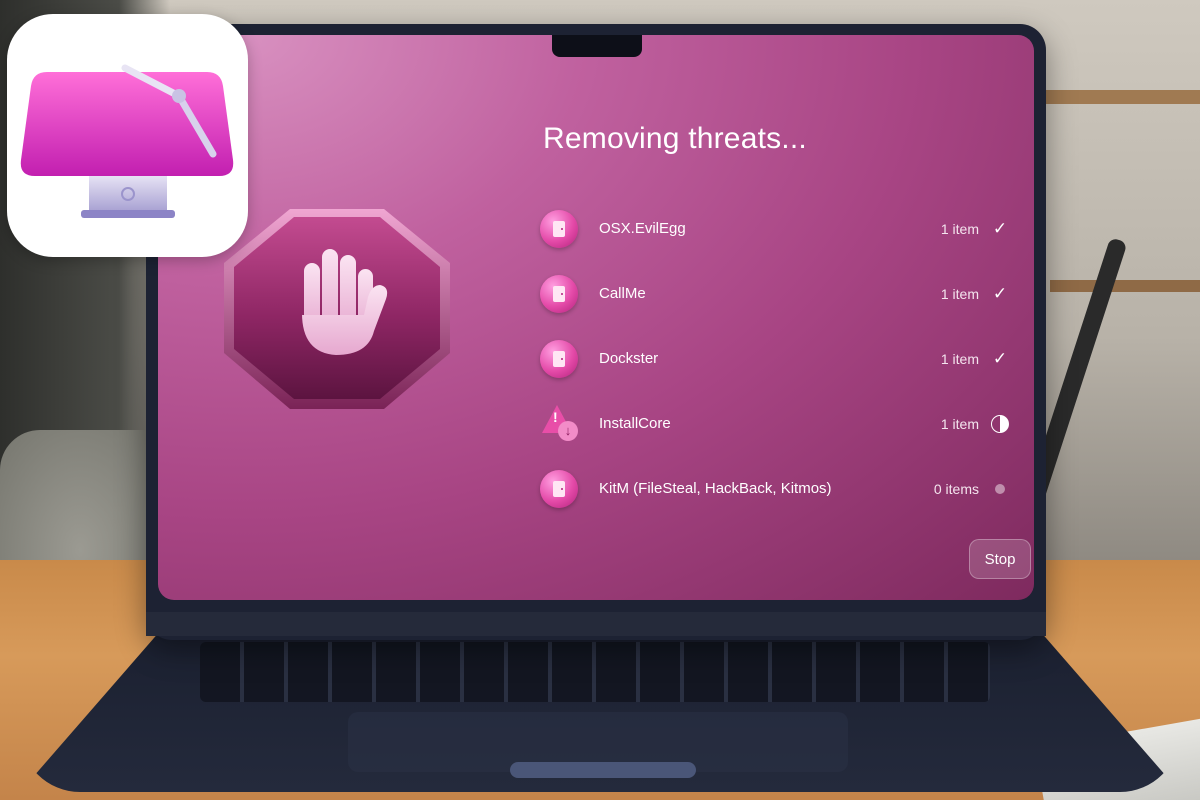 The height and width of the screenshot is (800, 1200). What do you see at coordinates (622, 293) in the screenshot?
I see `threat-name: CallMe` at bounding box center [622, 293].